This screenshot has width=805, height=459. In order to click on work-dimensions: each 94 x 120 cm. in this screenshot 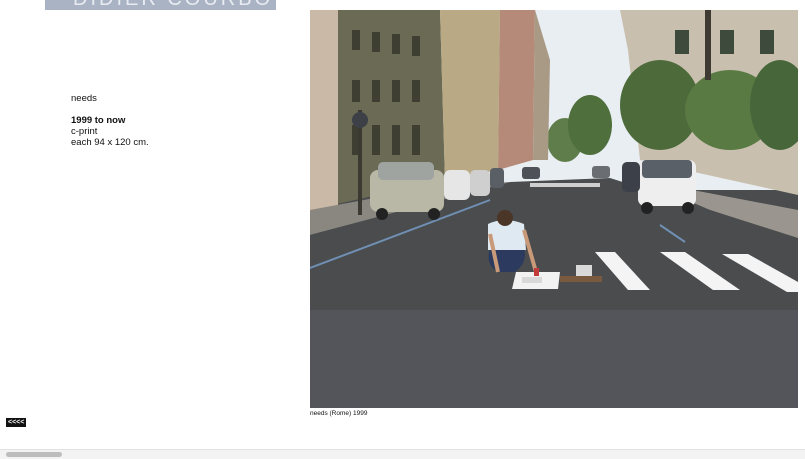, I will do `click(110, 142)`.